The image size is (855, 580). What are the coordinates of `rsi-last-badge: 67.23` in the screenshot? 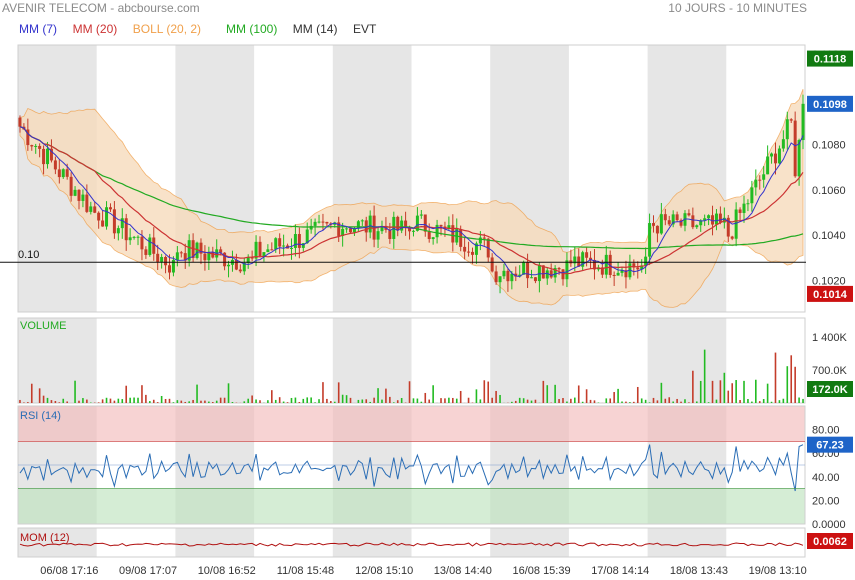 It's located at (830, 446).